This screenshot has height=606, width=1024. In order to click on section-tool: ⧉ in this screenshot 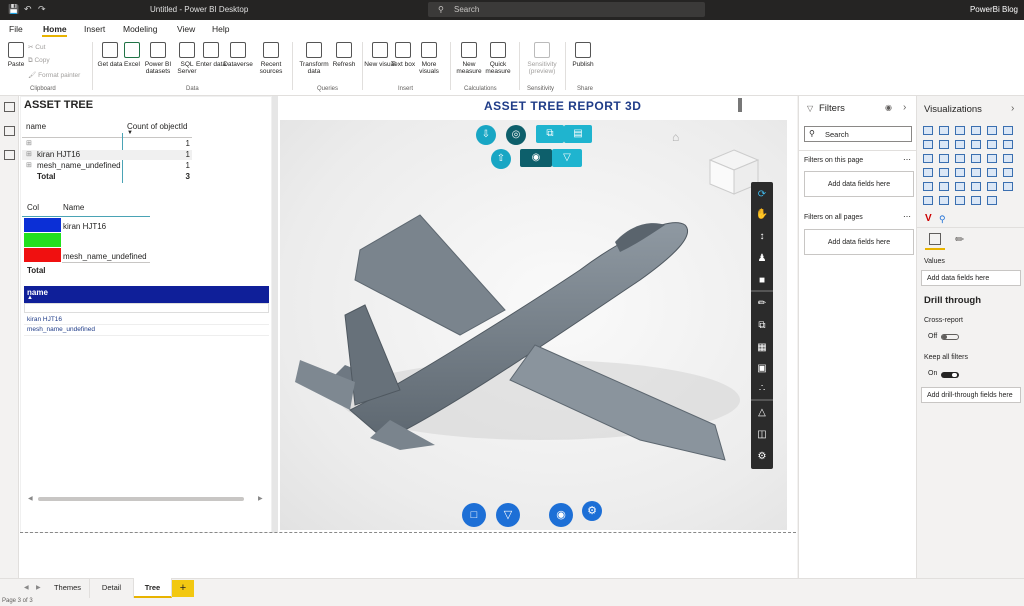, I will do `click(762, 326)`.